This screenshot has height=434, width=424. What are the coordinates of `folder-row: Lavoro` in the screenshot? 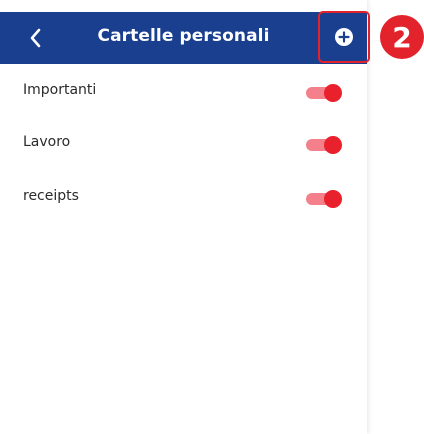 It's located at (183, 144).